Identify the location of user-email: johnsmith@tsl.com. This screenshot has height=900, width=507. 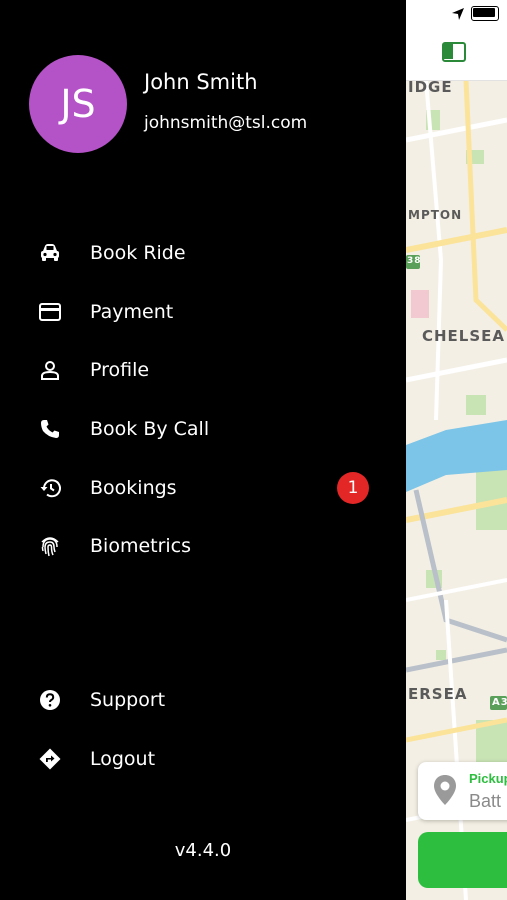
(226, 123).